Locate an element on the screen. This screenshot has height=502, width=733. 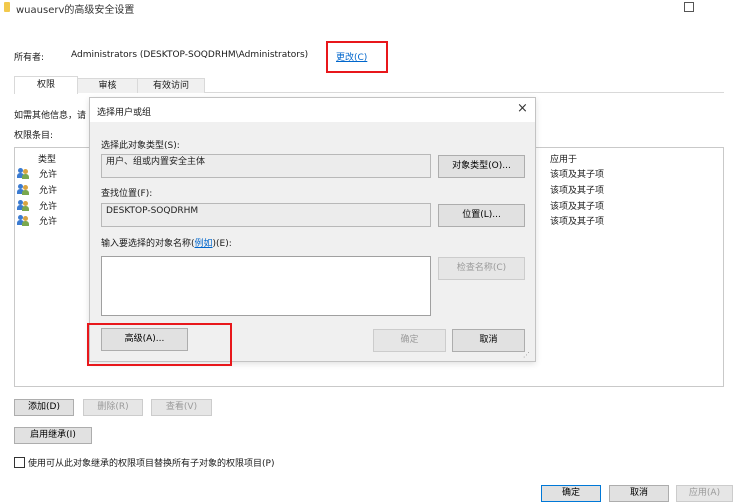
window-title: wuauserv的高级安全设置 is located at coordinates (75, 10).